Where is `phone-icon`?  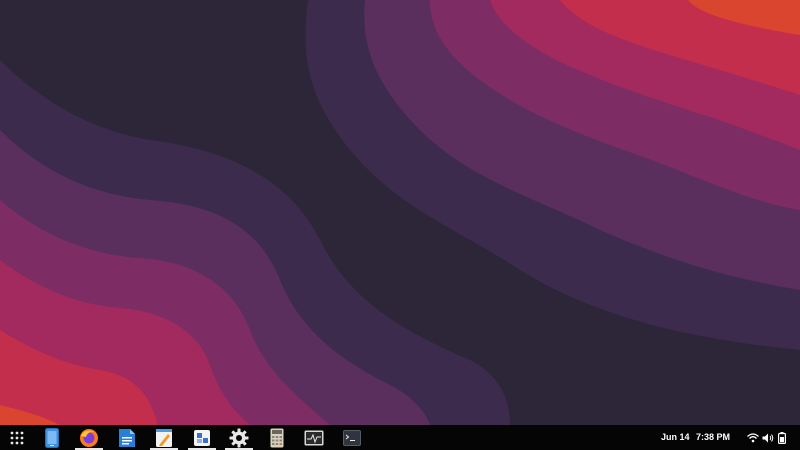 phone-icon is located at coordinates (52, 437).